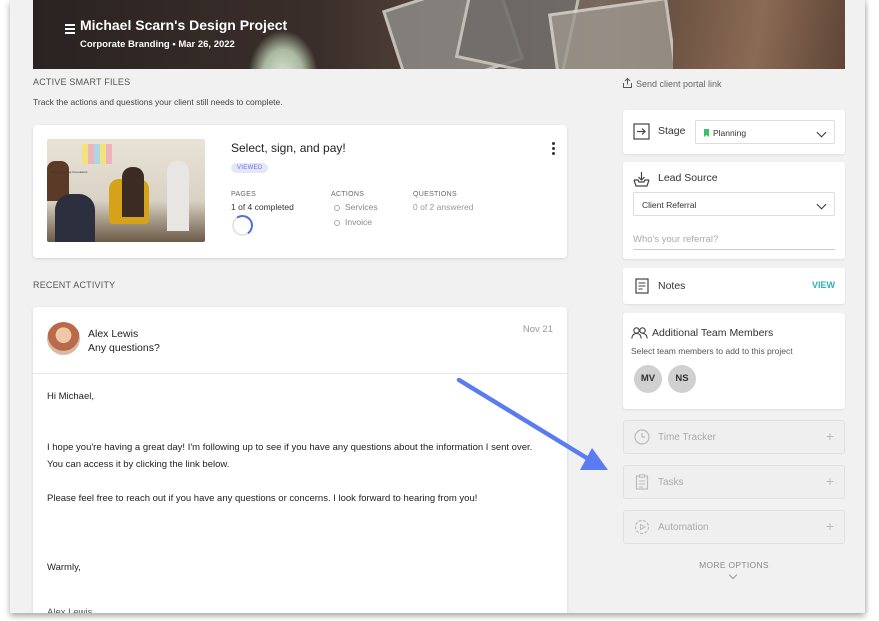 The height and width of the screenshot is (621, 879). Describe the element at coordinates (532, 423) in the screenshot. I see `annotation-arrow` at that location.